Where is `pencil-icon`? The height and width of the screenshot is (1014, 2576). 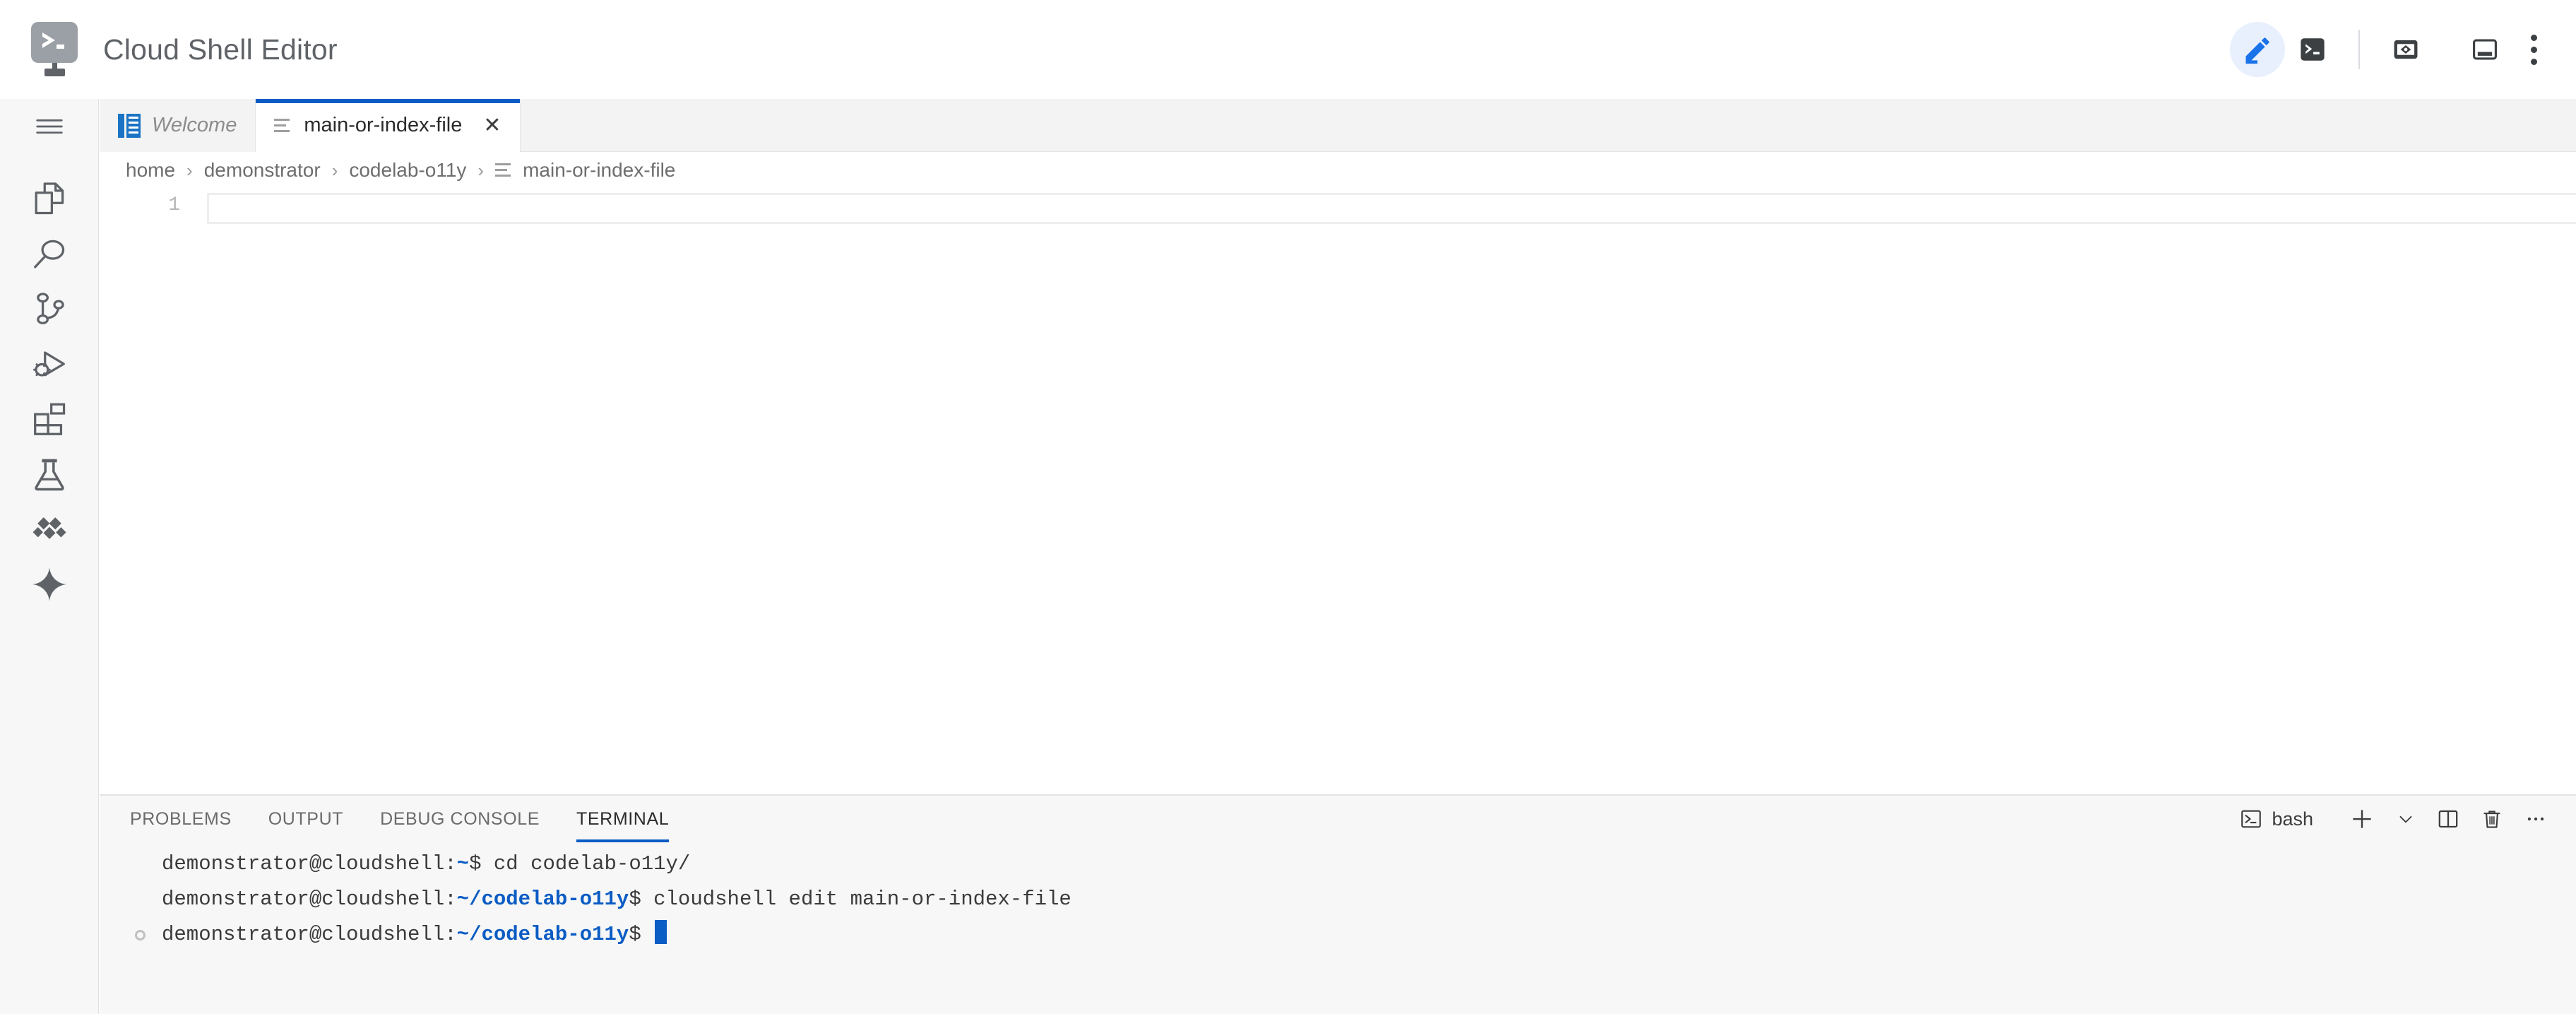 pencil-icon is located at coordinates (2257, 50).